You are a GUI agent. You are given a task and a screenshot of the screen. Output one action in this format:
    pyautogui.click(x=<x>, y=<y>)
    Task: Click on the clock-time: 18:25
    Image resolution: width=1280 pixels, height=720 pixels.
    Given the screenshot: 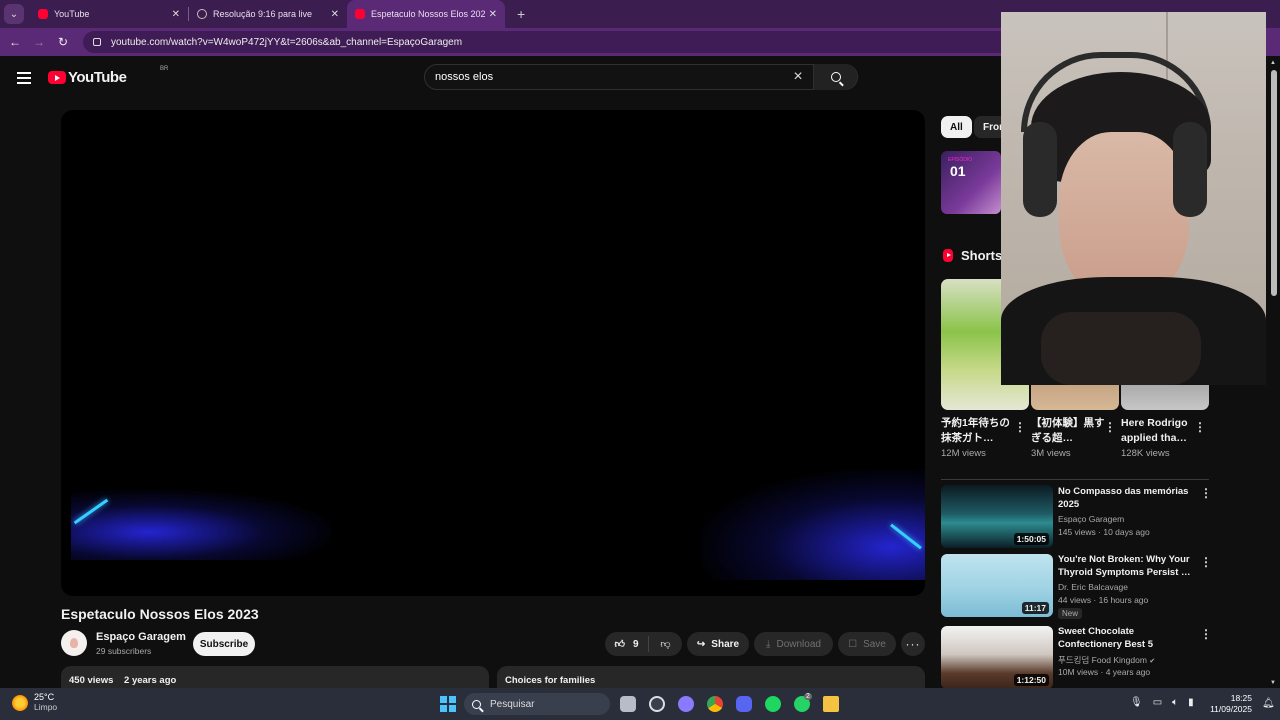 What is the action you would take?
    pyautogui.click(x=1241, y=698)
    